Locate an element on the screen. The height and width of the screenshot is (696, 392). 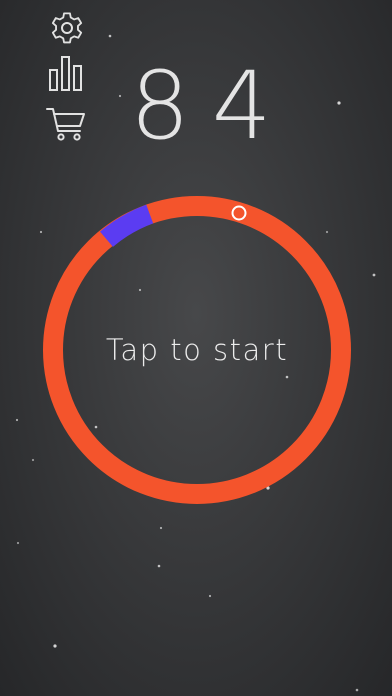
target-zone is located at coordinates (127, 225).